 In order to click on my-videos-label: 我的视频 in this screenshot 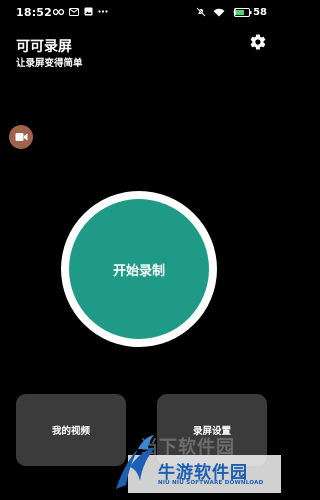, I will do `click(70, 431)`.